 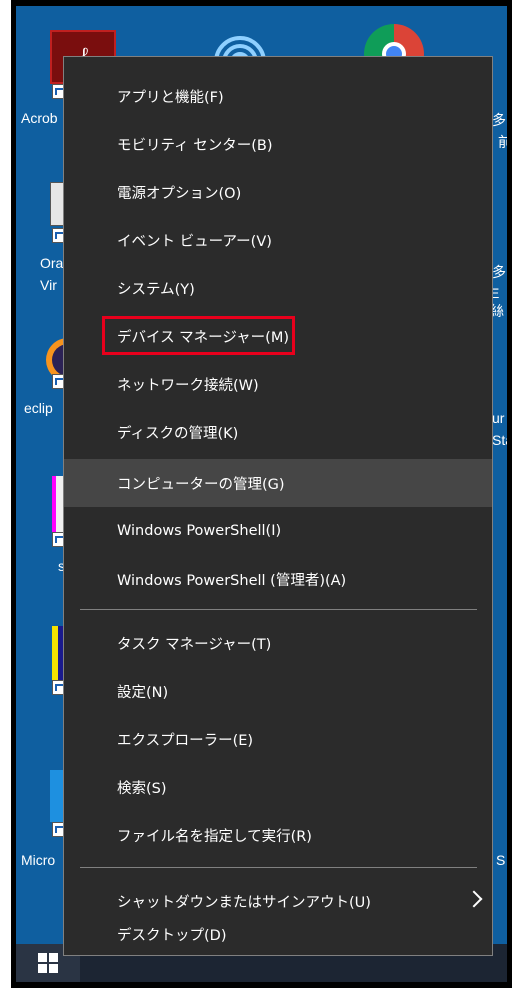 I want to click on menu-item-power-options: 電源オプション(O), so click(x=278, y=192).